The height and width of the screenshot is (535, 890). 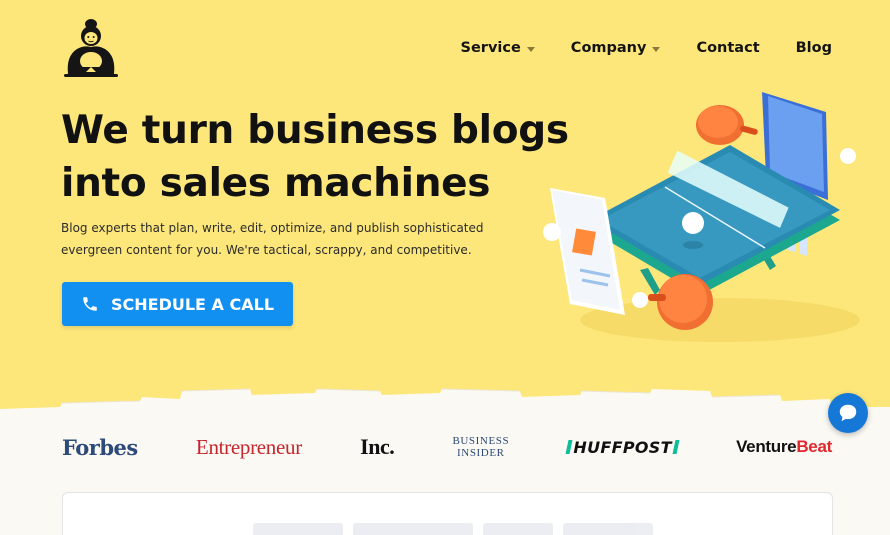 What do you see at coordinates (192, 304) in the screenshot?
I see `schedule-call-label: SCHEDULE A CALL` at bounding box center [192, 304].